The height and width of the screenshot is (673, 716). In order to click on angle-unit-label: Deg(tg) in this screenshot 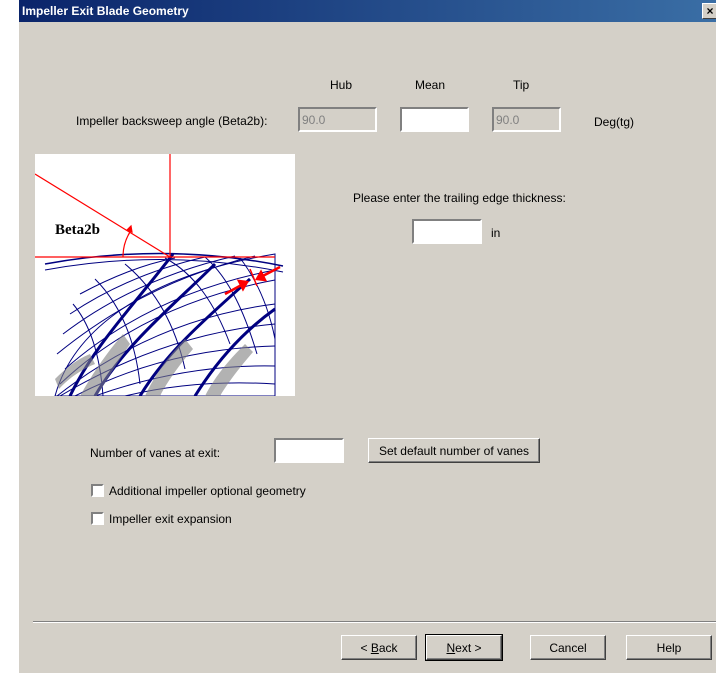, I will do `click(614, 122)`.